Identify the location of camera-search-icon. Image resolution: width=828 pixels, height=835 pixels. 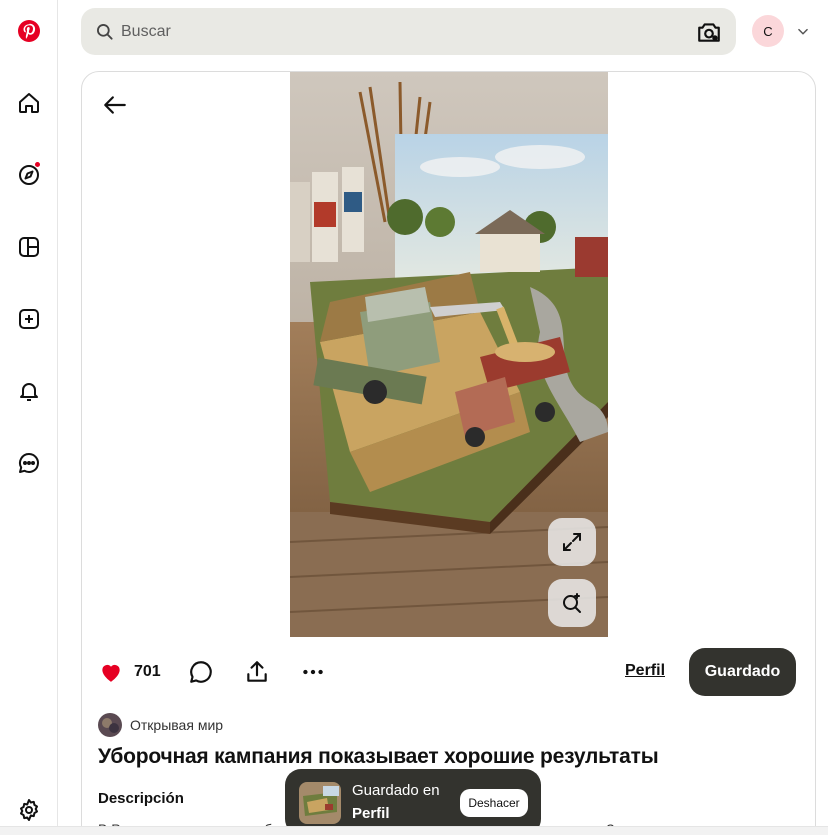
(709, 32).